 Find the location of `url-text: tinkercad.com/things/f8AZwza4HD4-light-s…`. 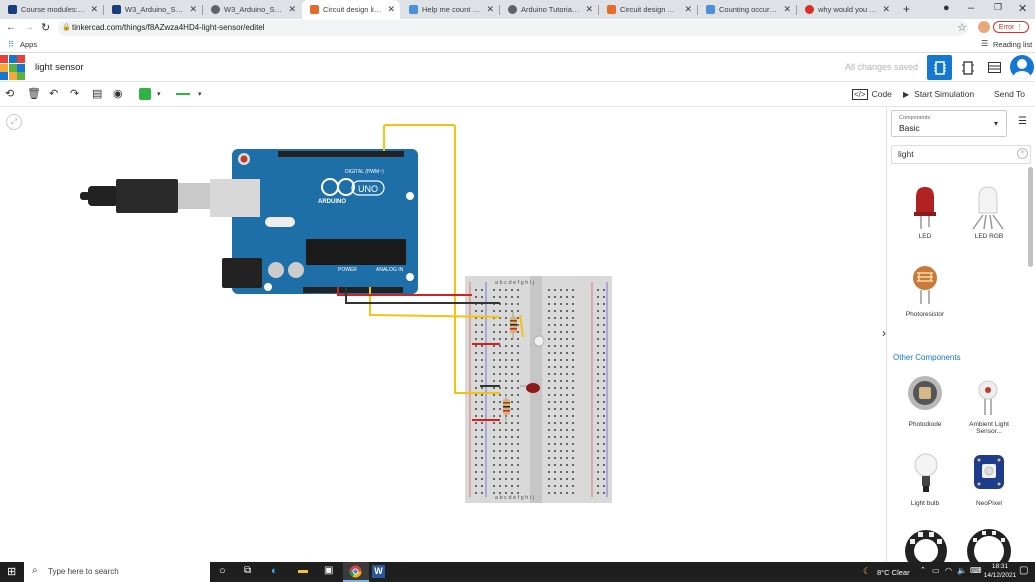

url-text: tinkercad.com/things/f8AZwza4HD4-light-s… is located at coordinates (168, 27).